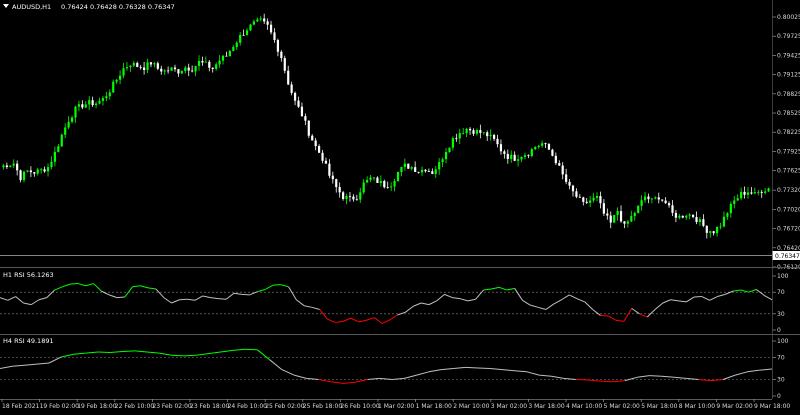  What do you see at coordinates (546, 406) in the screenshot?
I see `time-tick-label: 3 Mar 18:00` at bounding box center [546, 406].